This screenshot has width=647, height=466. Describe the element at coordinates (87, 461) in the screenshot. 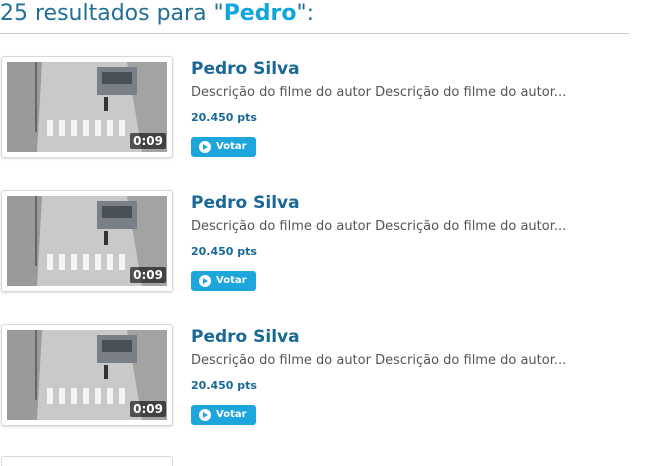

I see `next-video-thumbnail` at that location.